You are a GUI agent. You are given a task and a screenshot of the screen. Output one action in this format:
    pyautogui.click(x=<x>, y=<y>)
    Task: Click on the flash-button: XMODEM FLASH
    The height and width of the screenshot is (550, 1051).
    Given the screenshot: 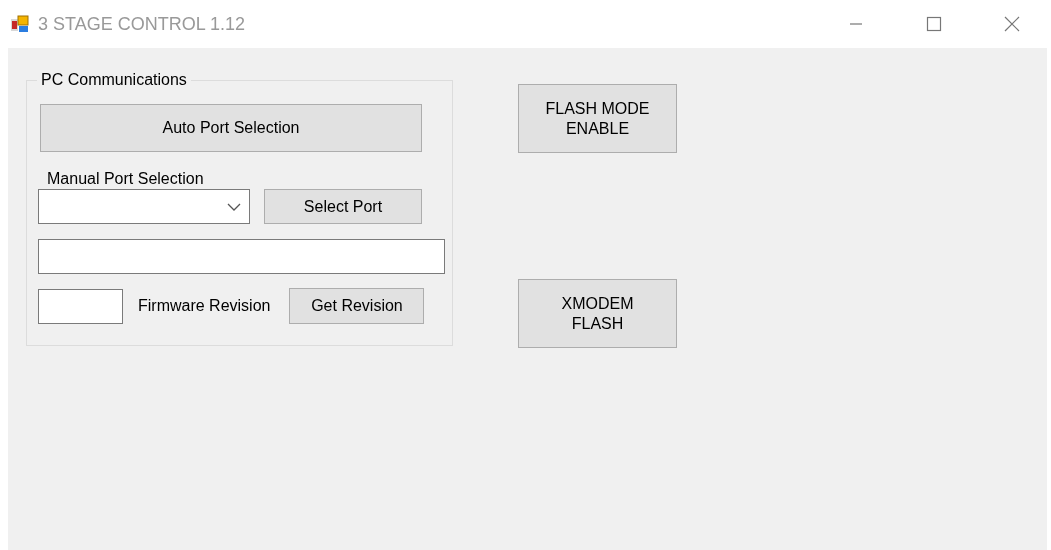 What is the action you would take?
    pyautogui.click(x=597, y=313)
    